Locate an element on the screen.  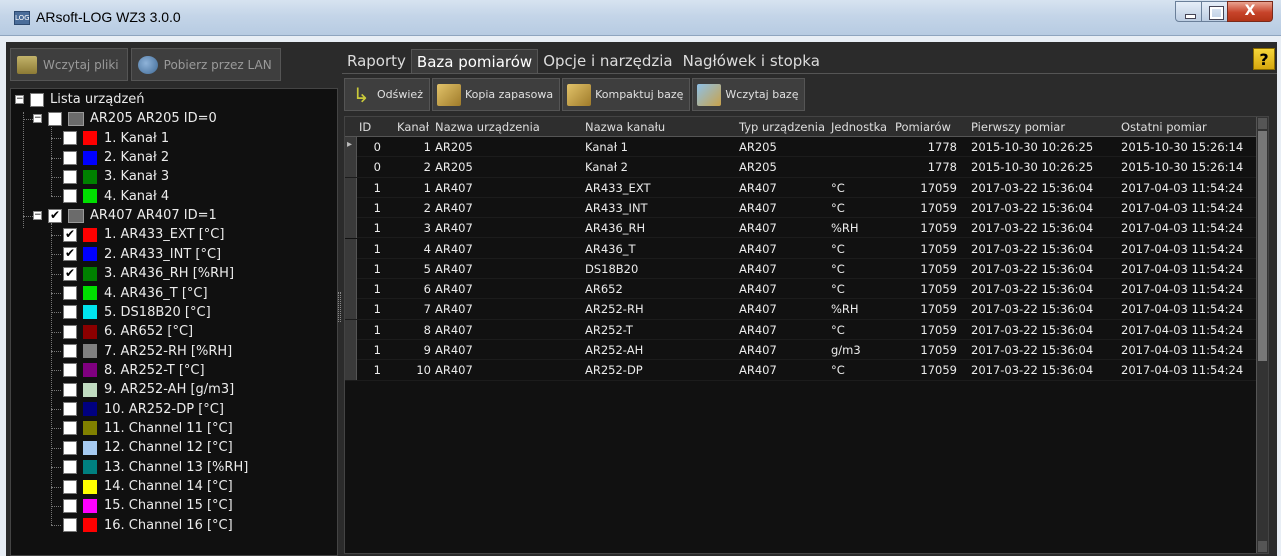
channel-node: 3. AR436_RH [%RH] is located at coordinates (148, 273).